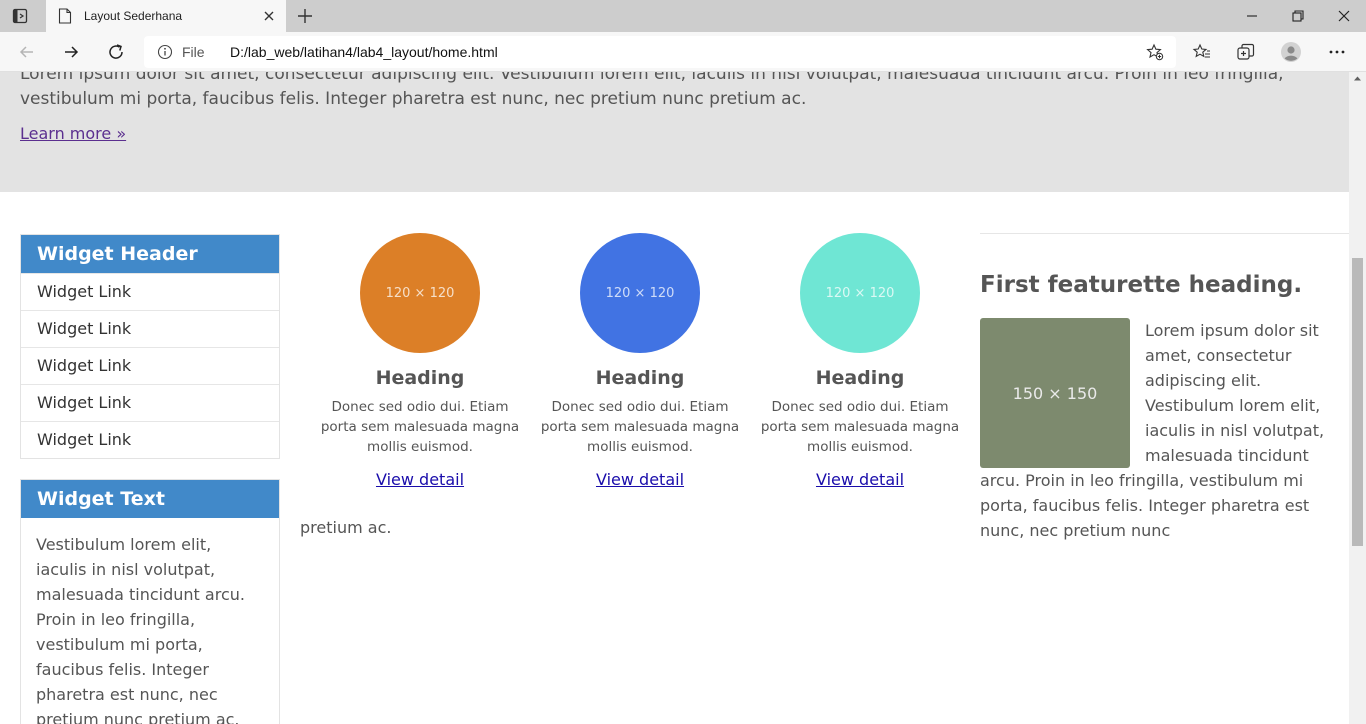  Describe the element at coordinates (269, 16) in the screenshot. I see `close-tab-icon` at that location.